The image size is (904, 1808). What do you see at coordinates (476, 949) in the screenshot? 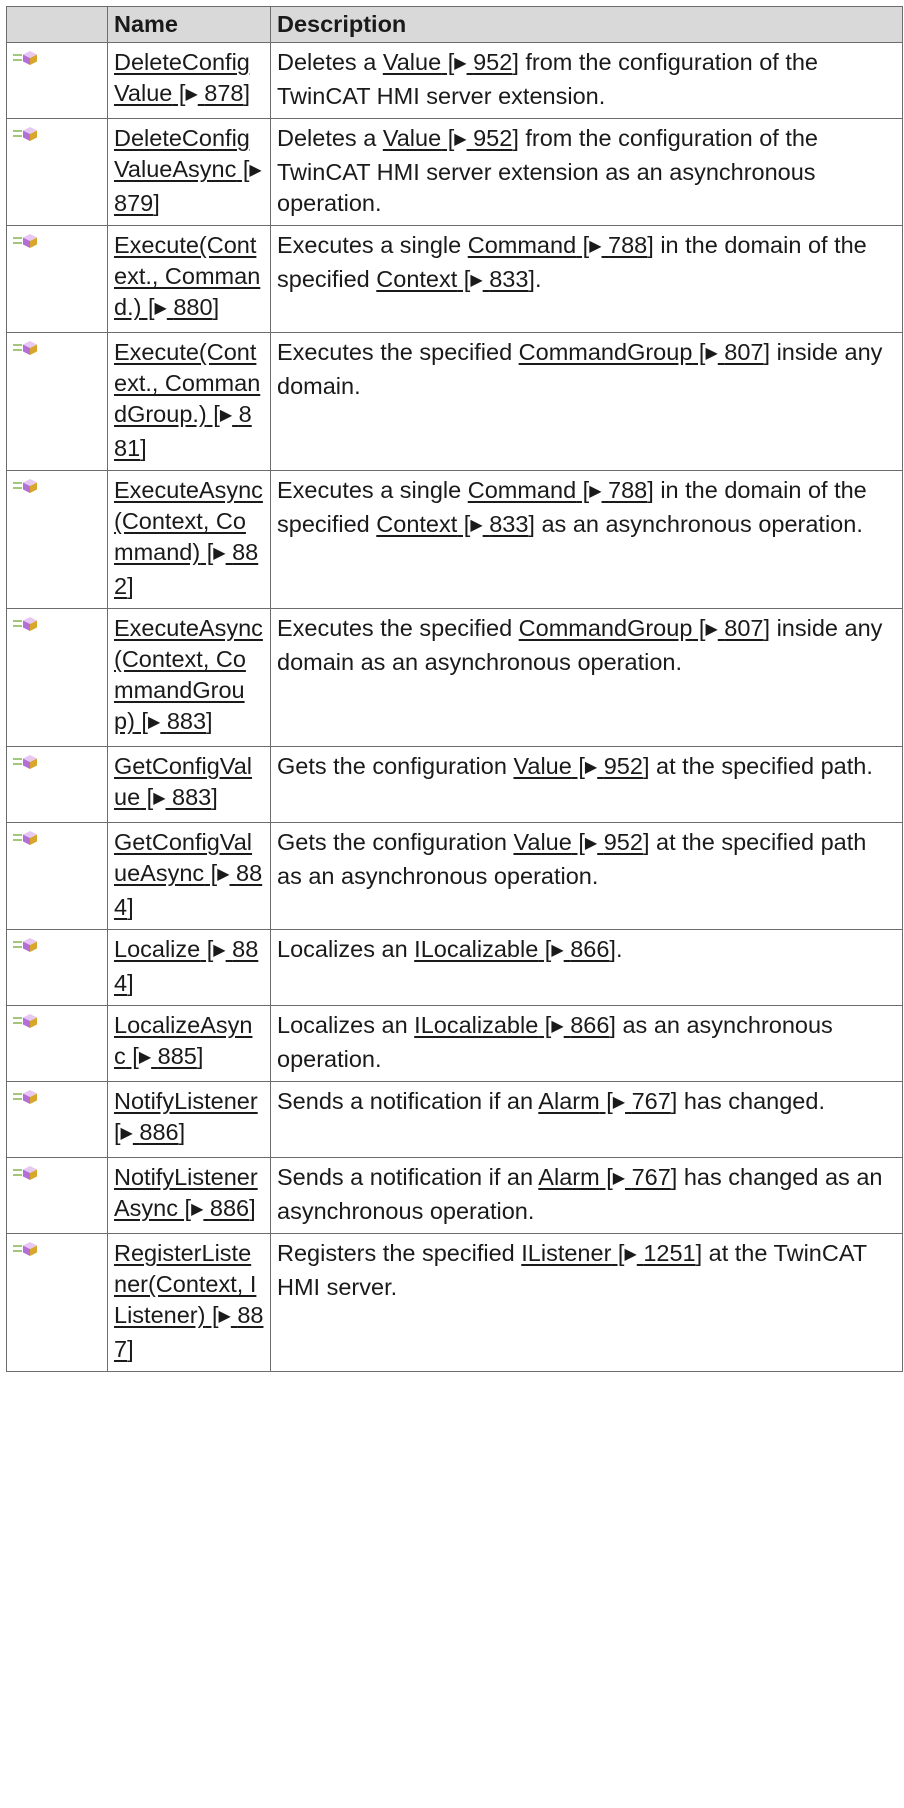
I see `description-ref-link-label: ILocalizable` at bounding box center [476, 949].